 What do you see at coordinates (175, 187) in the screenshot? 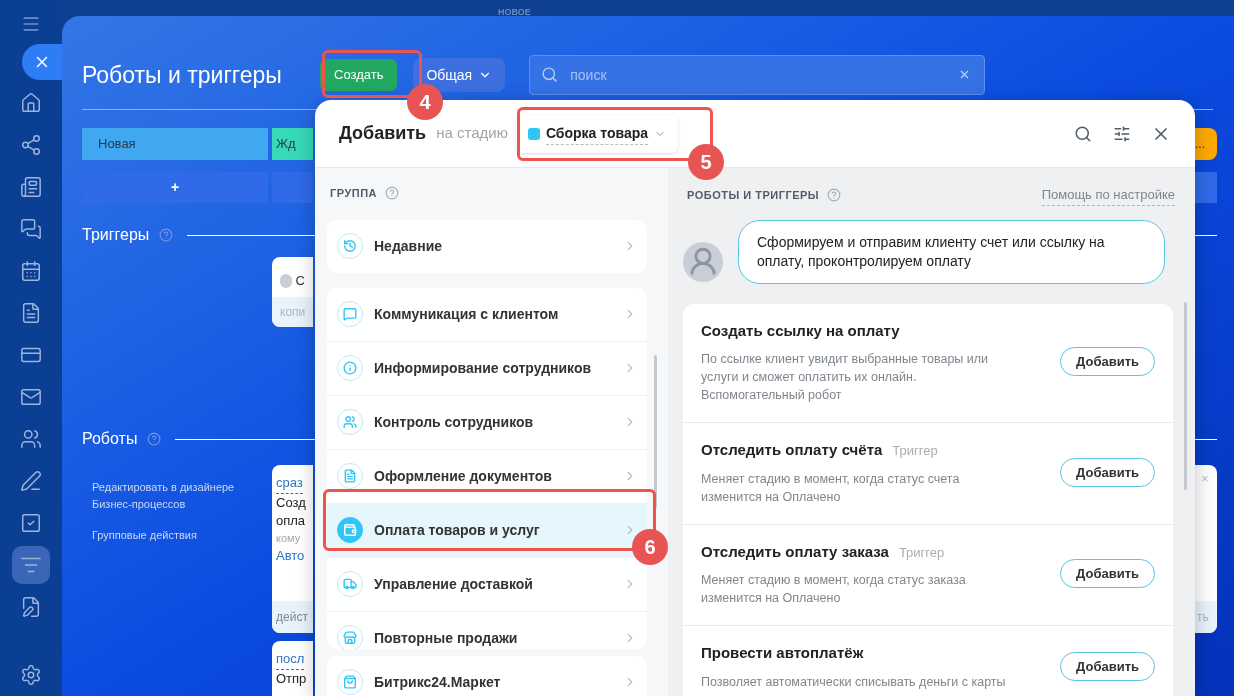
I see `add-stage-button: +` at bounding box center [175, 187].